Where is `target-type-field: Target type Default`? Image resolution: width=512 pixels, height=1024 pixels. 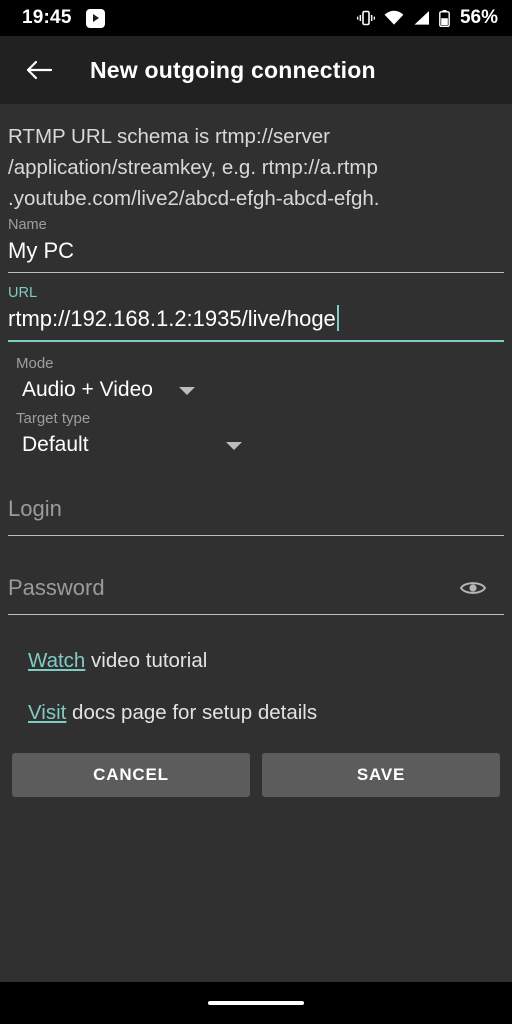
target-type-field: Target type Default is located at coordinates (256, 434).